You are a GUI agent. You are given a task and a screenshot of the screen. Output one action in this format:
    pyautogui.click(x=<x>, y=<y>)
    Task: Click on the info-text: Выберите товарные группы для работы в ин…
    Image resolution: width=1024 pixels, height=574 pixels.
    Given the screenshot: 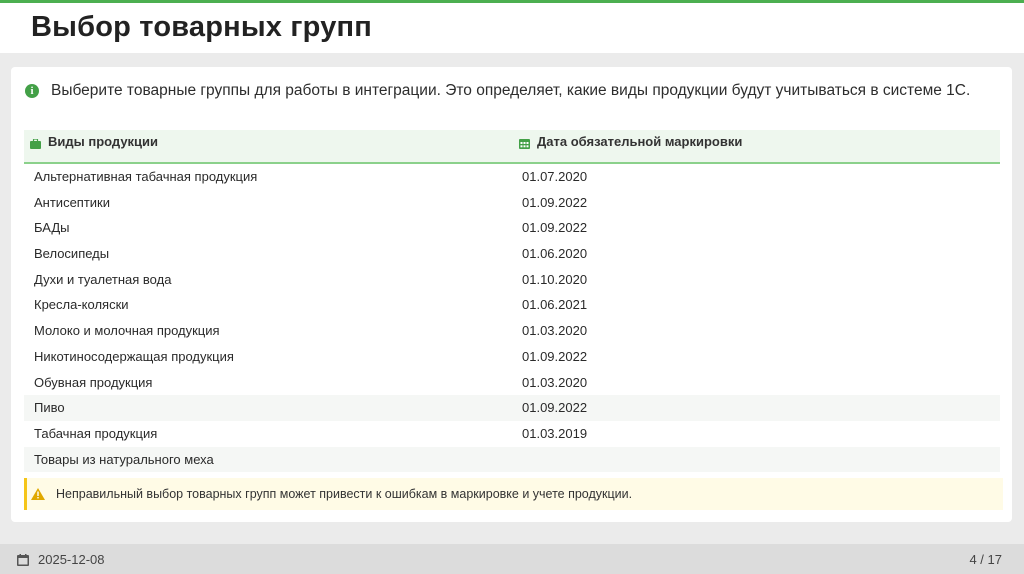 What is the action you would take?
    pyautogui.click(x=511, y=90)
    